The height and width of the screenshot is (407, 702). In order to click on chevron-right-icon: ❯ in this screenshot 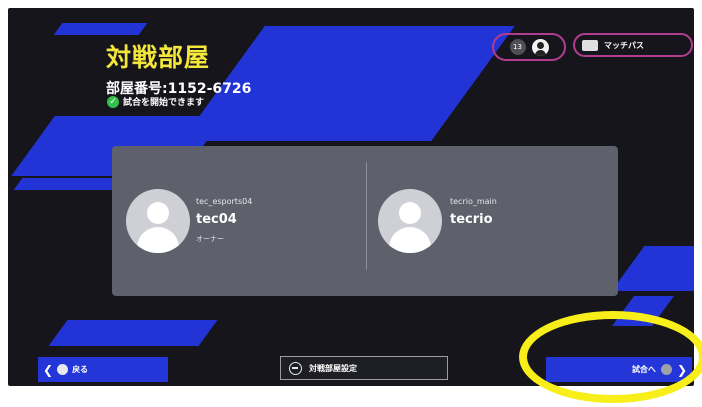, I will do `click(681, 369)`.